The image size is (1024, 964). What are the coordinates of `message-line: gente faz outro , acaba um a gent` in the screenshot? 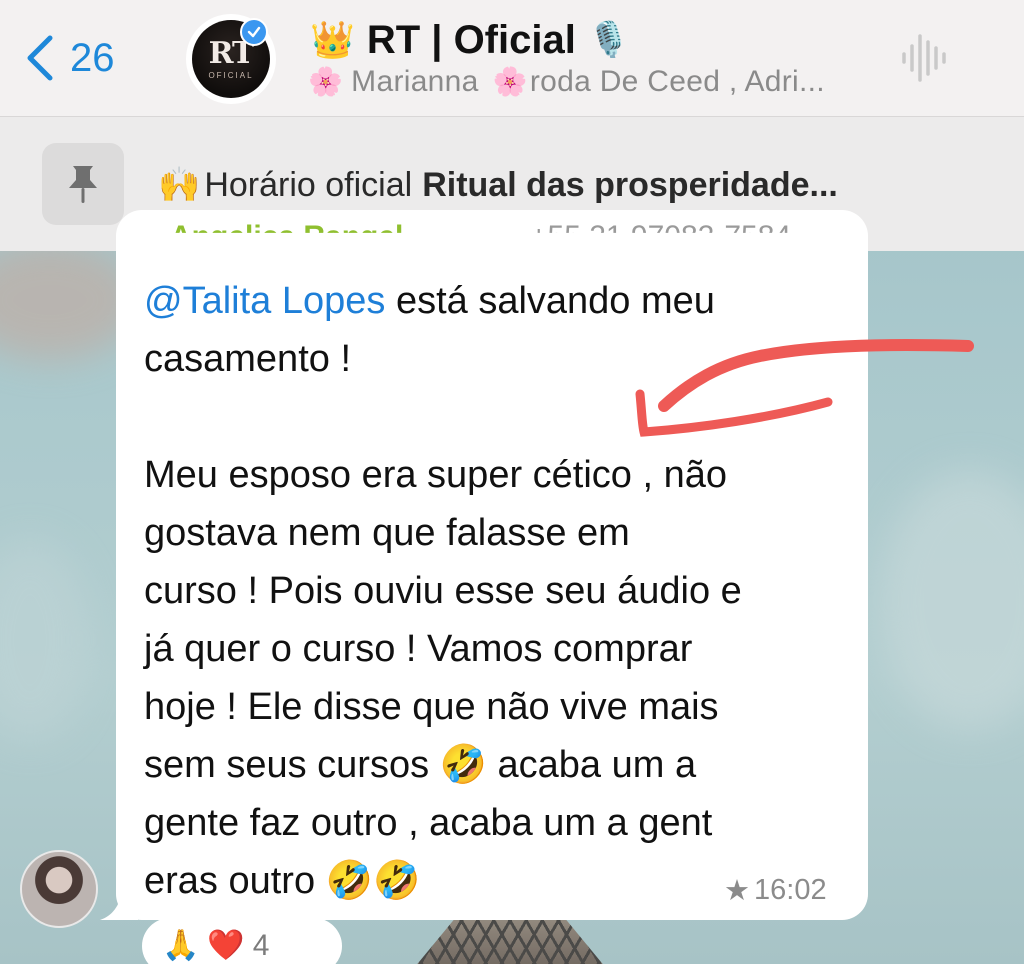 It's located at (428, 823).